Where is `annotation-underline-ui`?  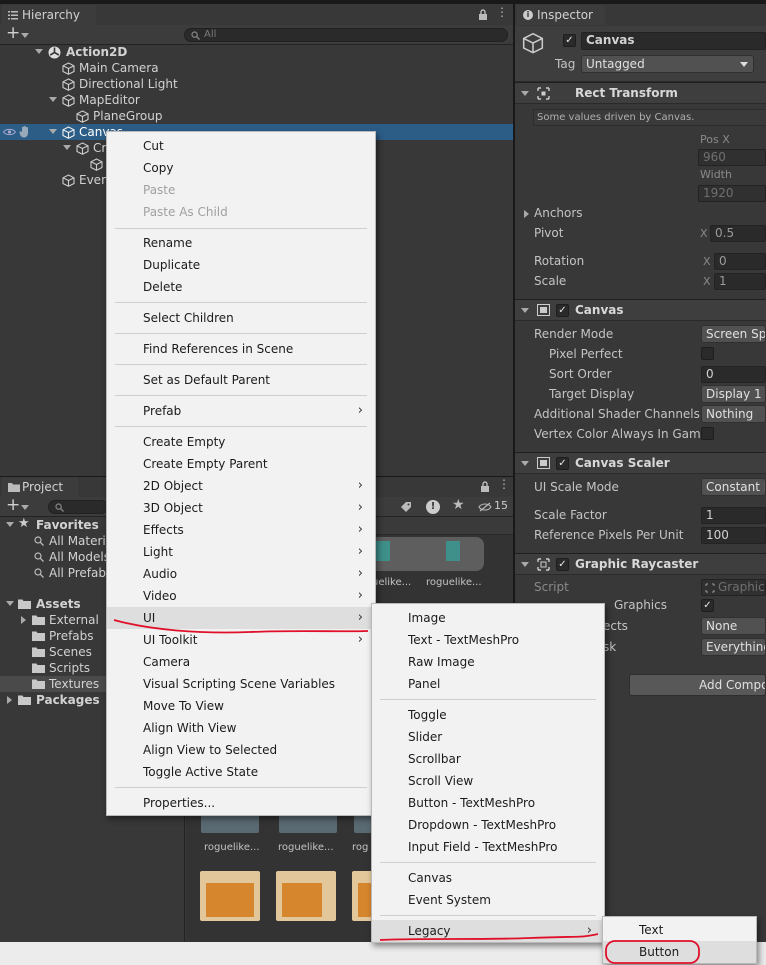
annotation-underline-ui is located at coordinates (241, 626).